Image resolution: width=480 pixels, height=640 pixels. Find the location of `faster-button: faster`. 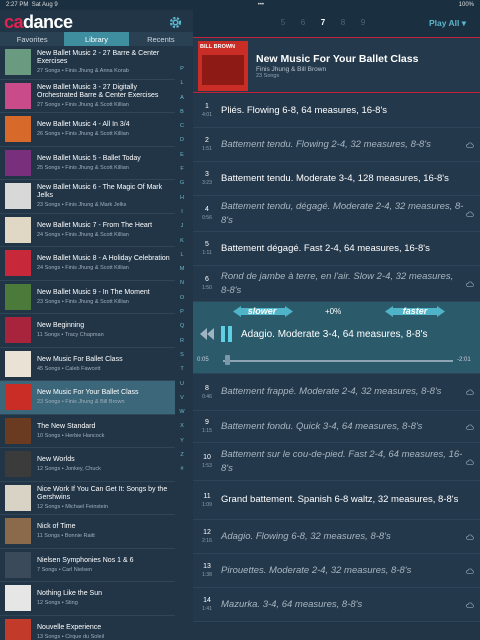

faster-button: faster is located at coordinates (415, 311).